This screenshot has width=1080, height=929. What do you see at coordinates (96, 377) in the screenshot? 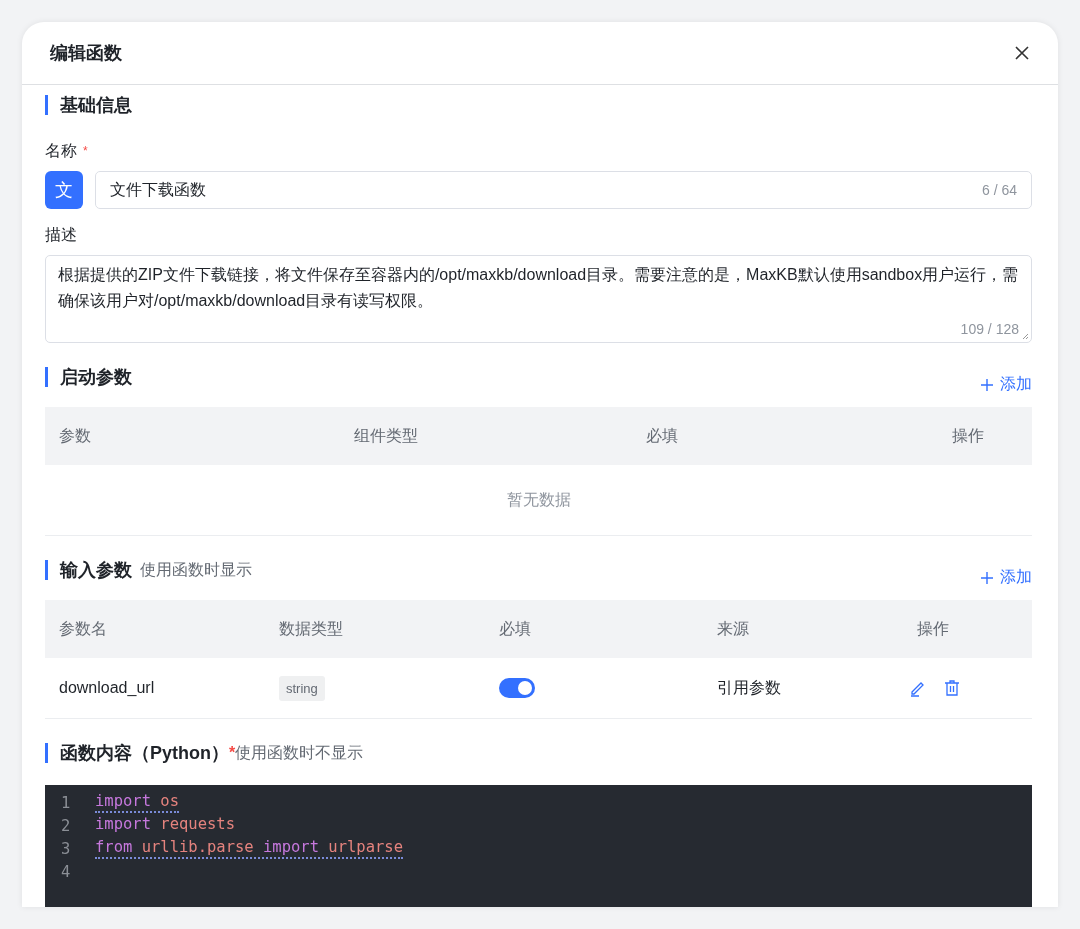
I see `section-title: 启动参数` at bounding box center [96, 377].